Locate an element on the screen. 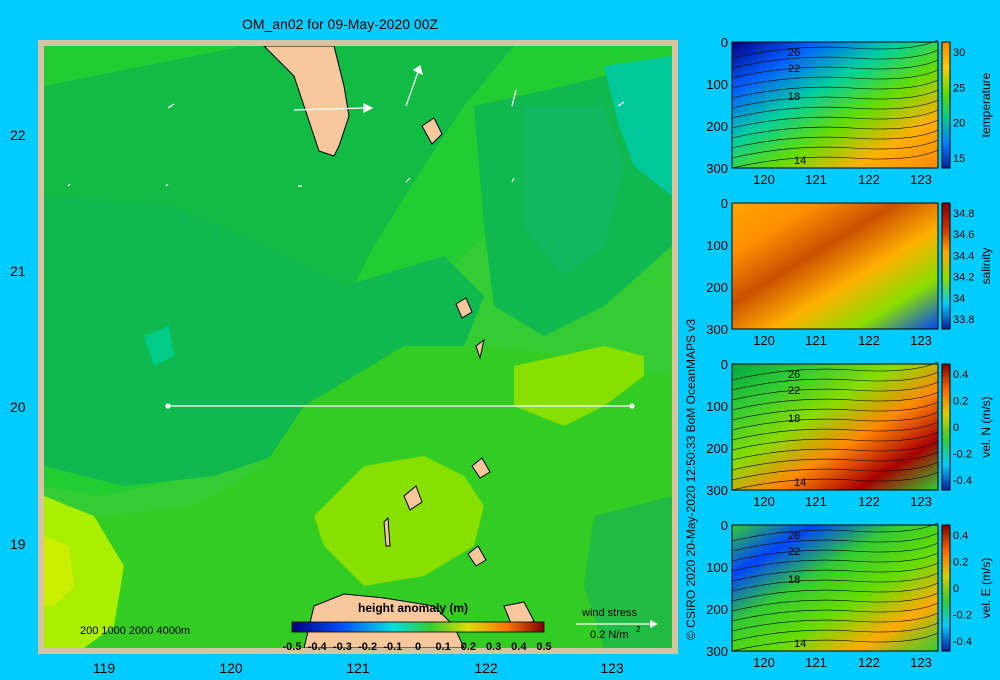  panel-variable-label: vel. E (m/s) is located at coordinates (986, 588).